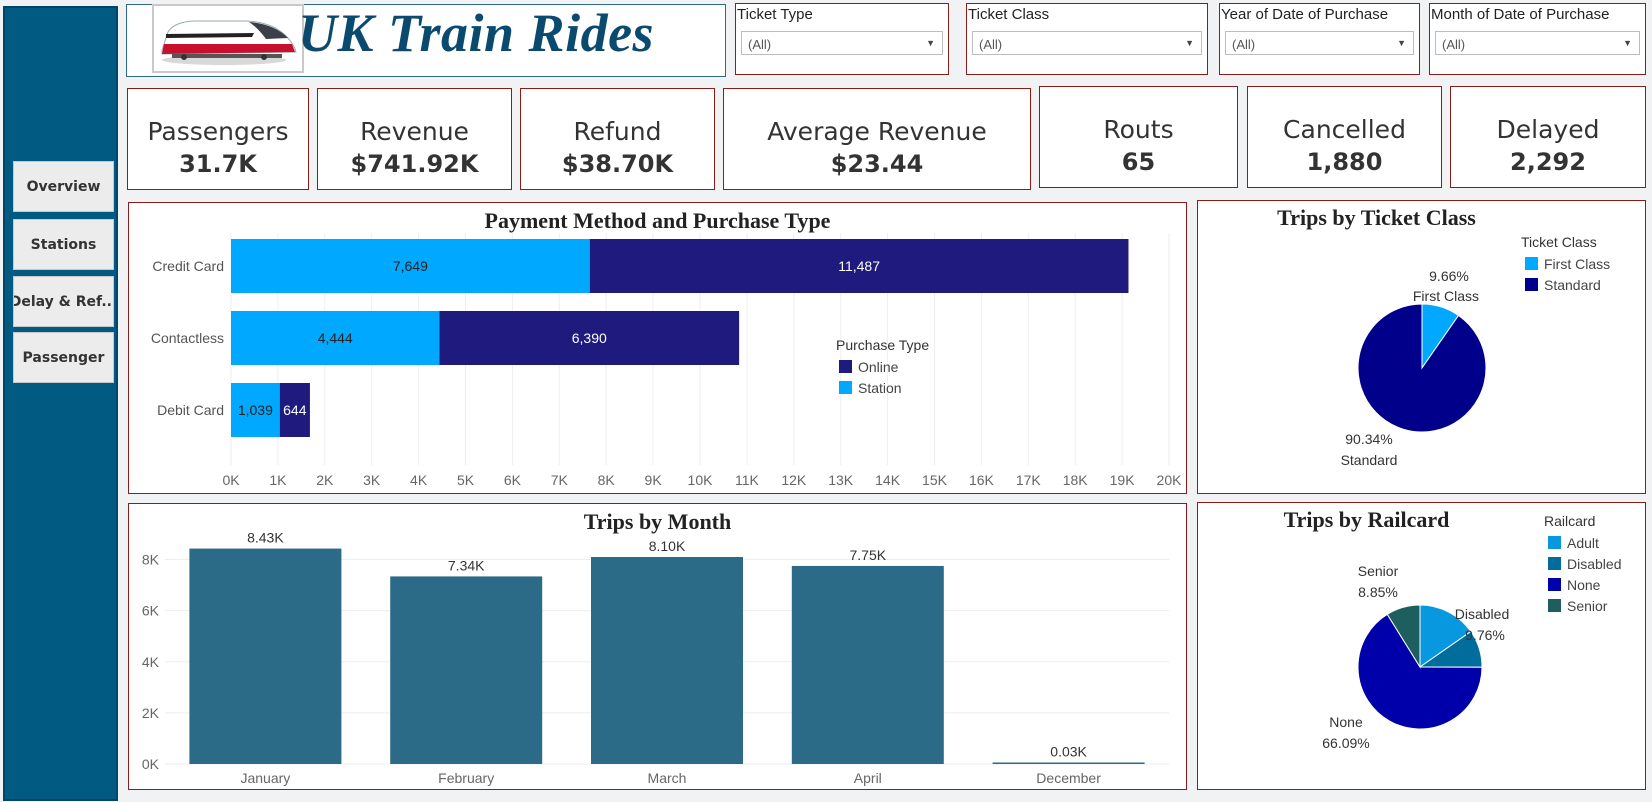  What do you see at coordinates (859, 266) in the screenshot?
I see `data-label: 11,487` at bounding box center [859, 266].